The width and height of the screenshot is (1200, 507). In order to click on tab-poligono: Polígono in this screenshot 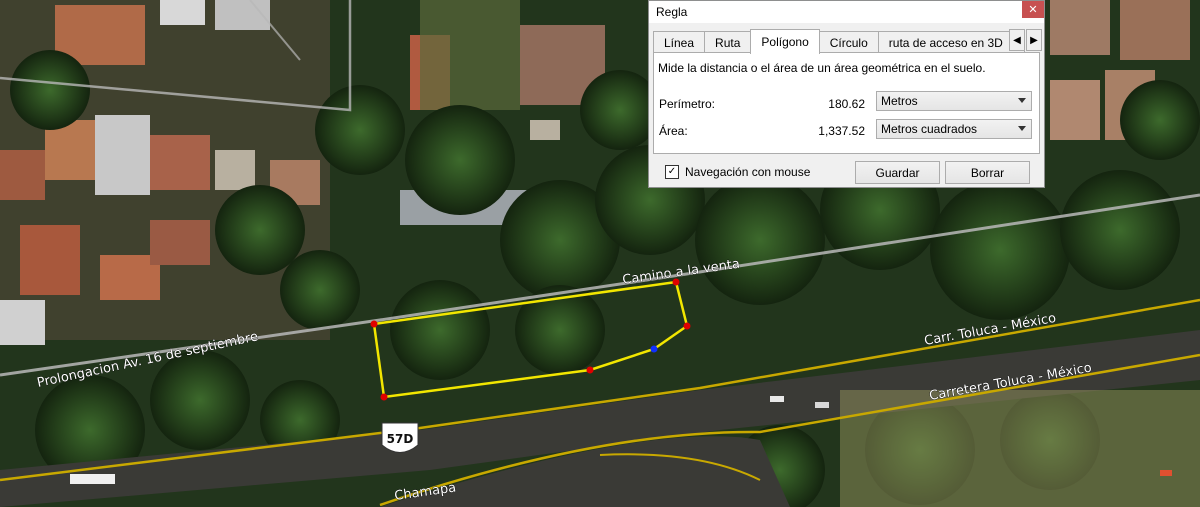, I will do `click(785, 41)`.